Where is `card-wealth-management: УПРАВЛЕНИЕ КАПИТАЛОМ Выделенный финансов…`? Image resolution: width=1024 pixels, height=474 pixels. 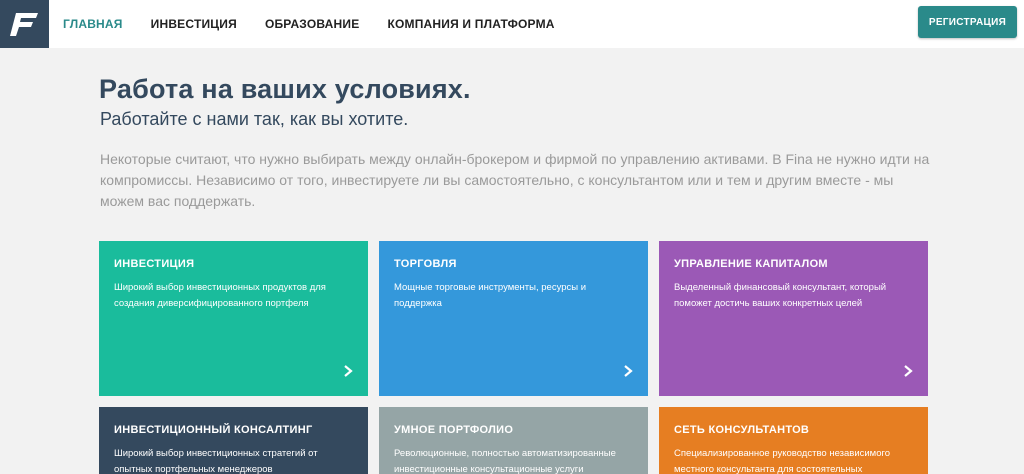 card-wealth-management: УПРАВЛЕНИЕ КАПИТАЛОМ Выделенный финансов… is located at coordinates (793, 318).